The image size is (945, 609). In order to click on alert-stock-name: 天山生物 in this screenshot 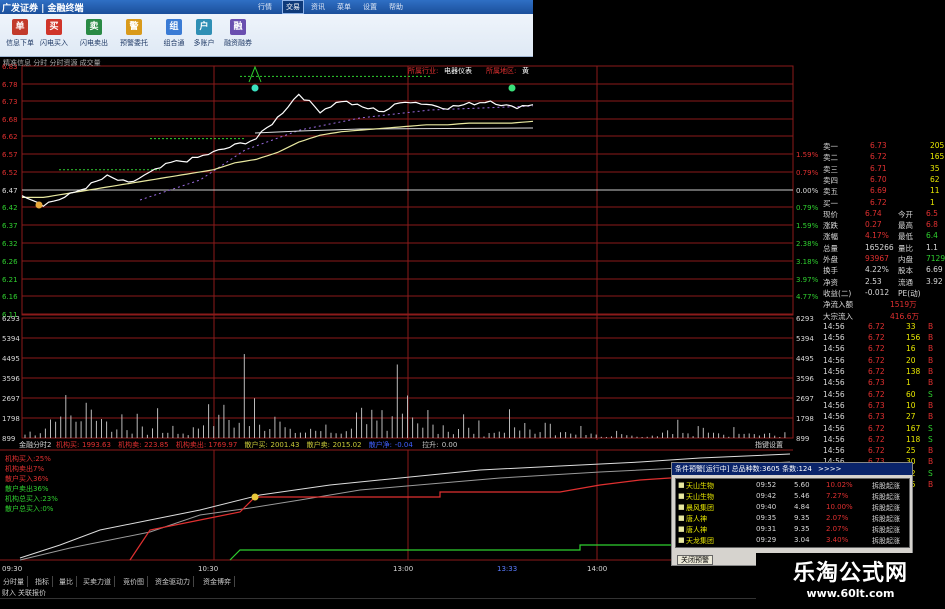, I will do `click(700, 486)`.